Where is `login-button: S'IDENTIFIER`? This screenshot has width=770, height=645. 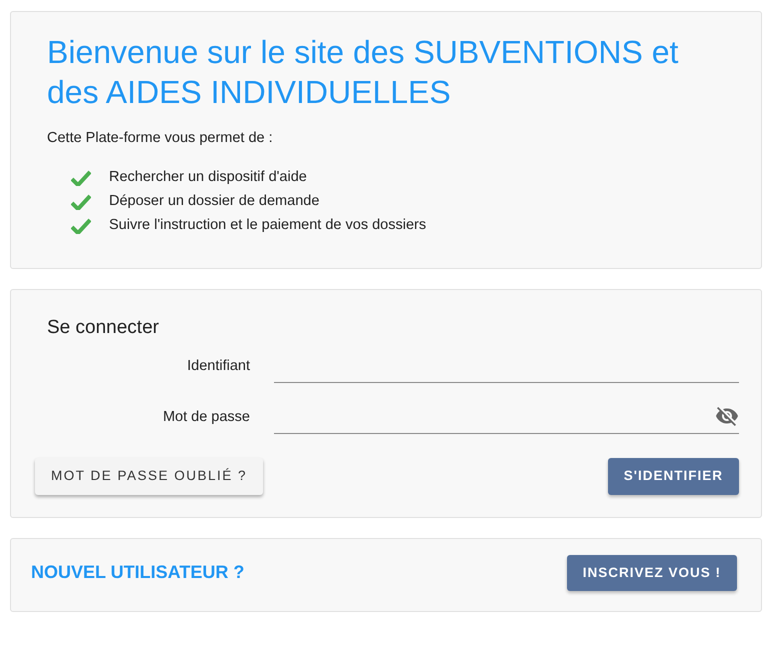 login-button: S'IDENTIFIER is located at coordinates (673, 476).